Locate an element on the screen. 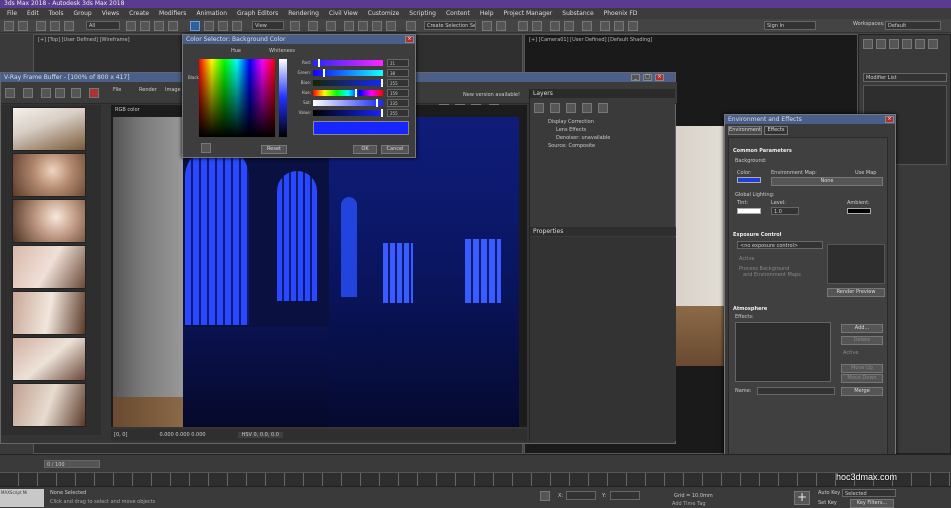  delete-icon is located at coordinates (94, 93).